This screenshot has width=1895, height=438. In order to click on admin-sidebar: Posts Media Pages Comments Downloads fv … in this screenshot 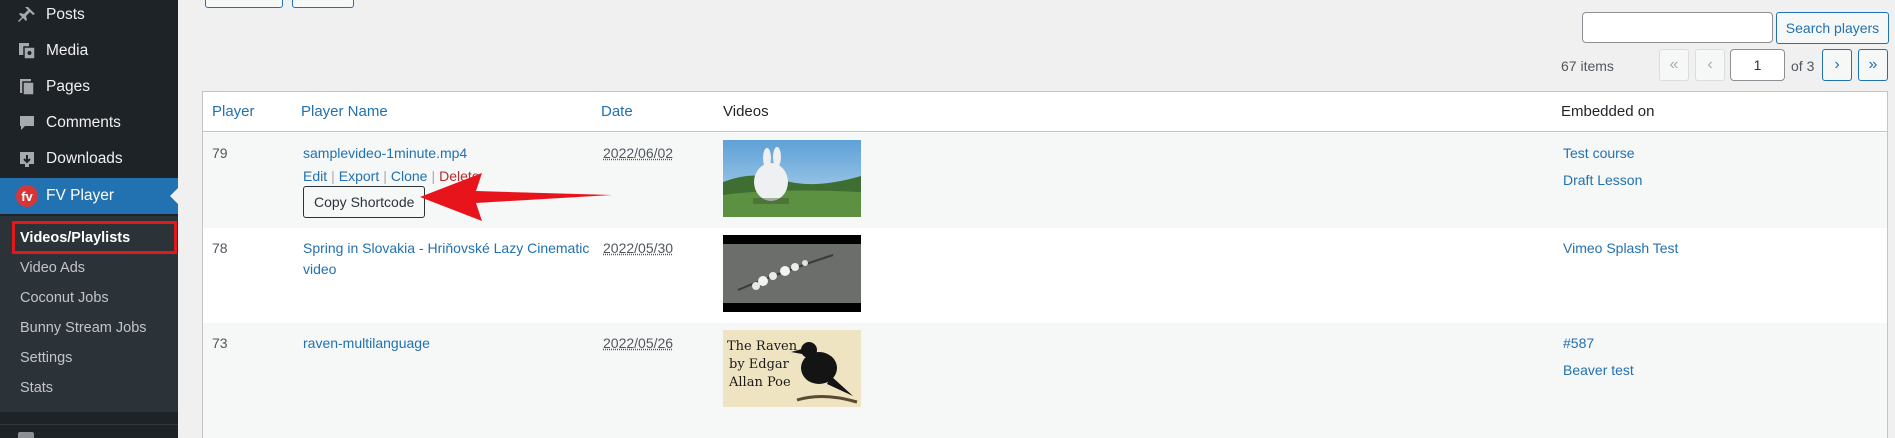, I will do `click(89, 219)`.